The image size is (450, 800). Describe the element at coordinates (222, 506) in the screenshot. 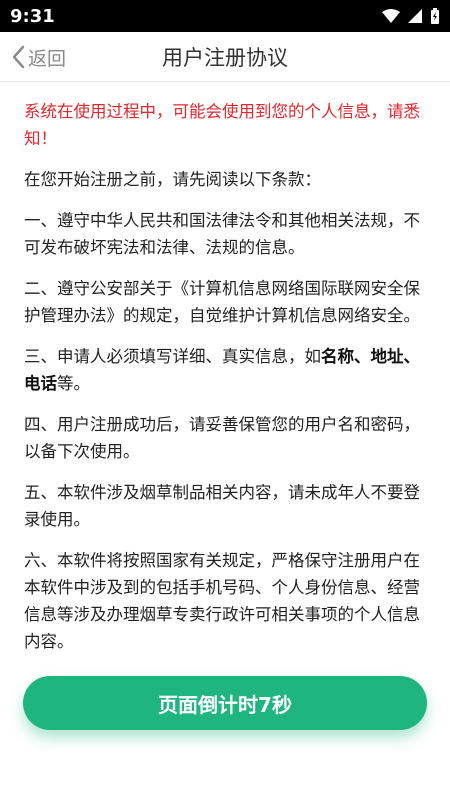

I see `clause-5: 五、本软件涉及烟草制品相关内容，请未成年人不要登录使用。` at that location.